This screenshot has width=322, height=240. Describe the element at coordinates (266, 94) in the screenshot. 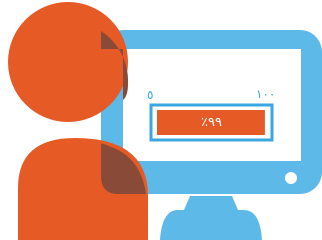

I see `progress-max-label: ١٠٠` at that location.